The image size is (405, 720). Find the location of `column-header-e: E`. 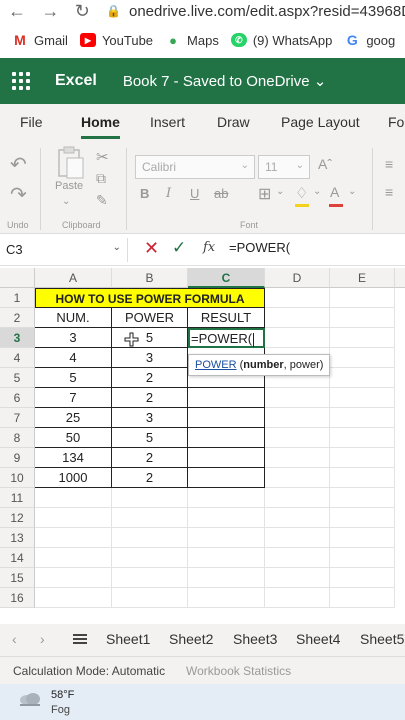

column-header-e: E is located at coordinates (362, 278).